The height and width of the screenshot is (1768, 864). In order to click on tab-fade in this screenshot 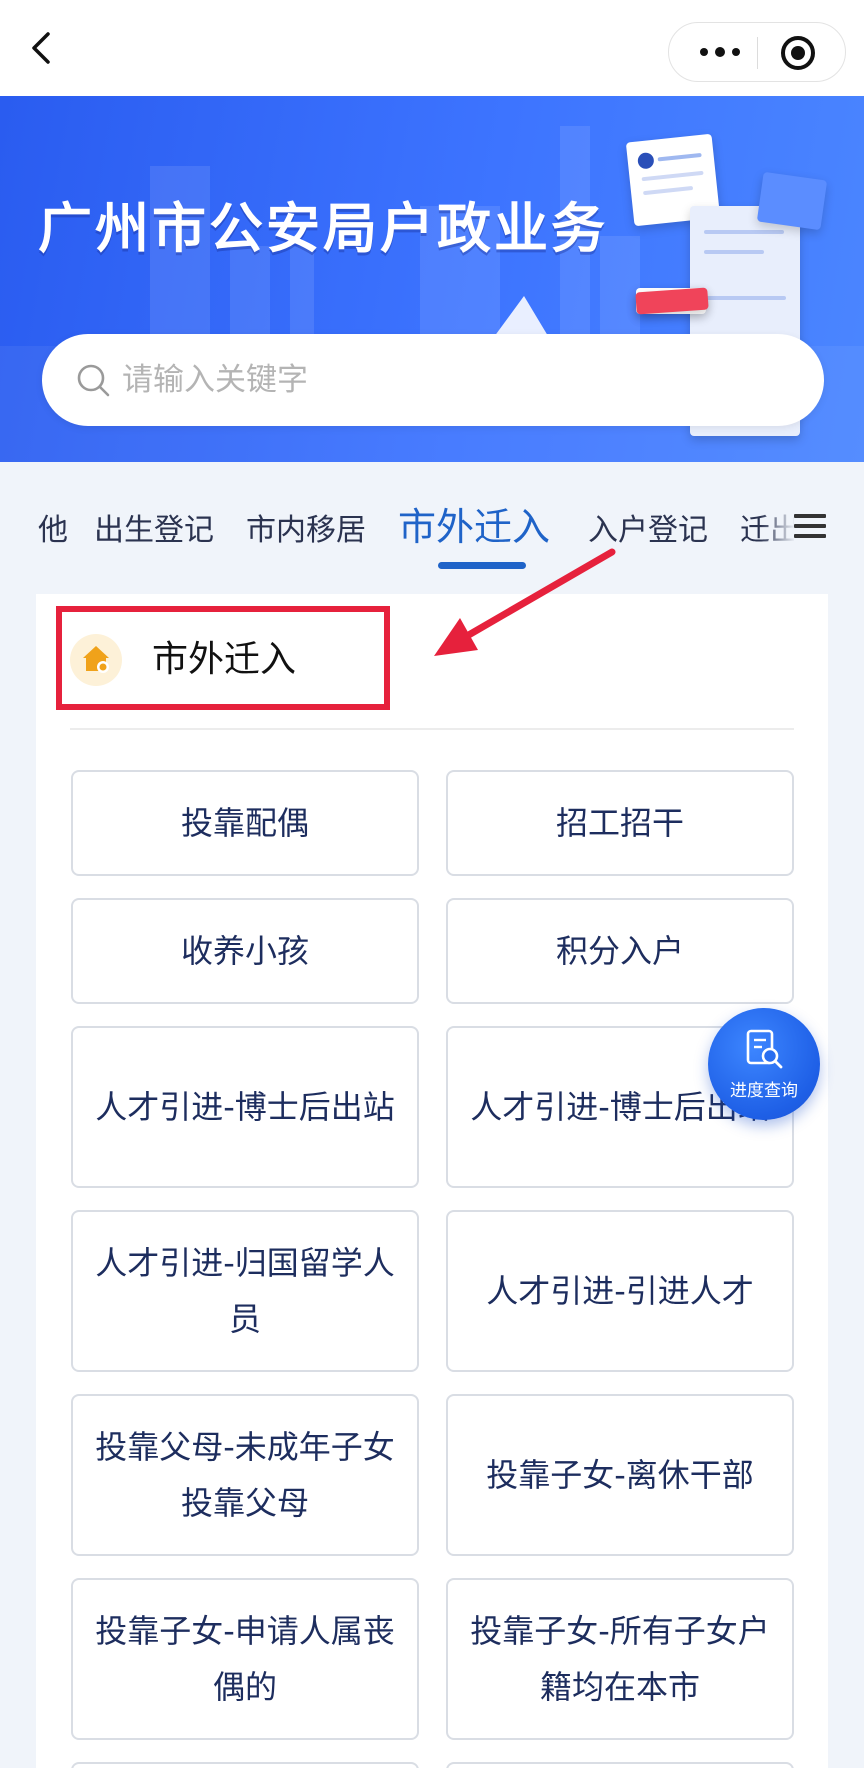, I will do `click(778, 531)`.